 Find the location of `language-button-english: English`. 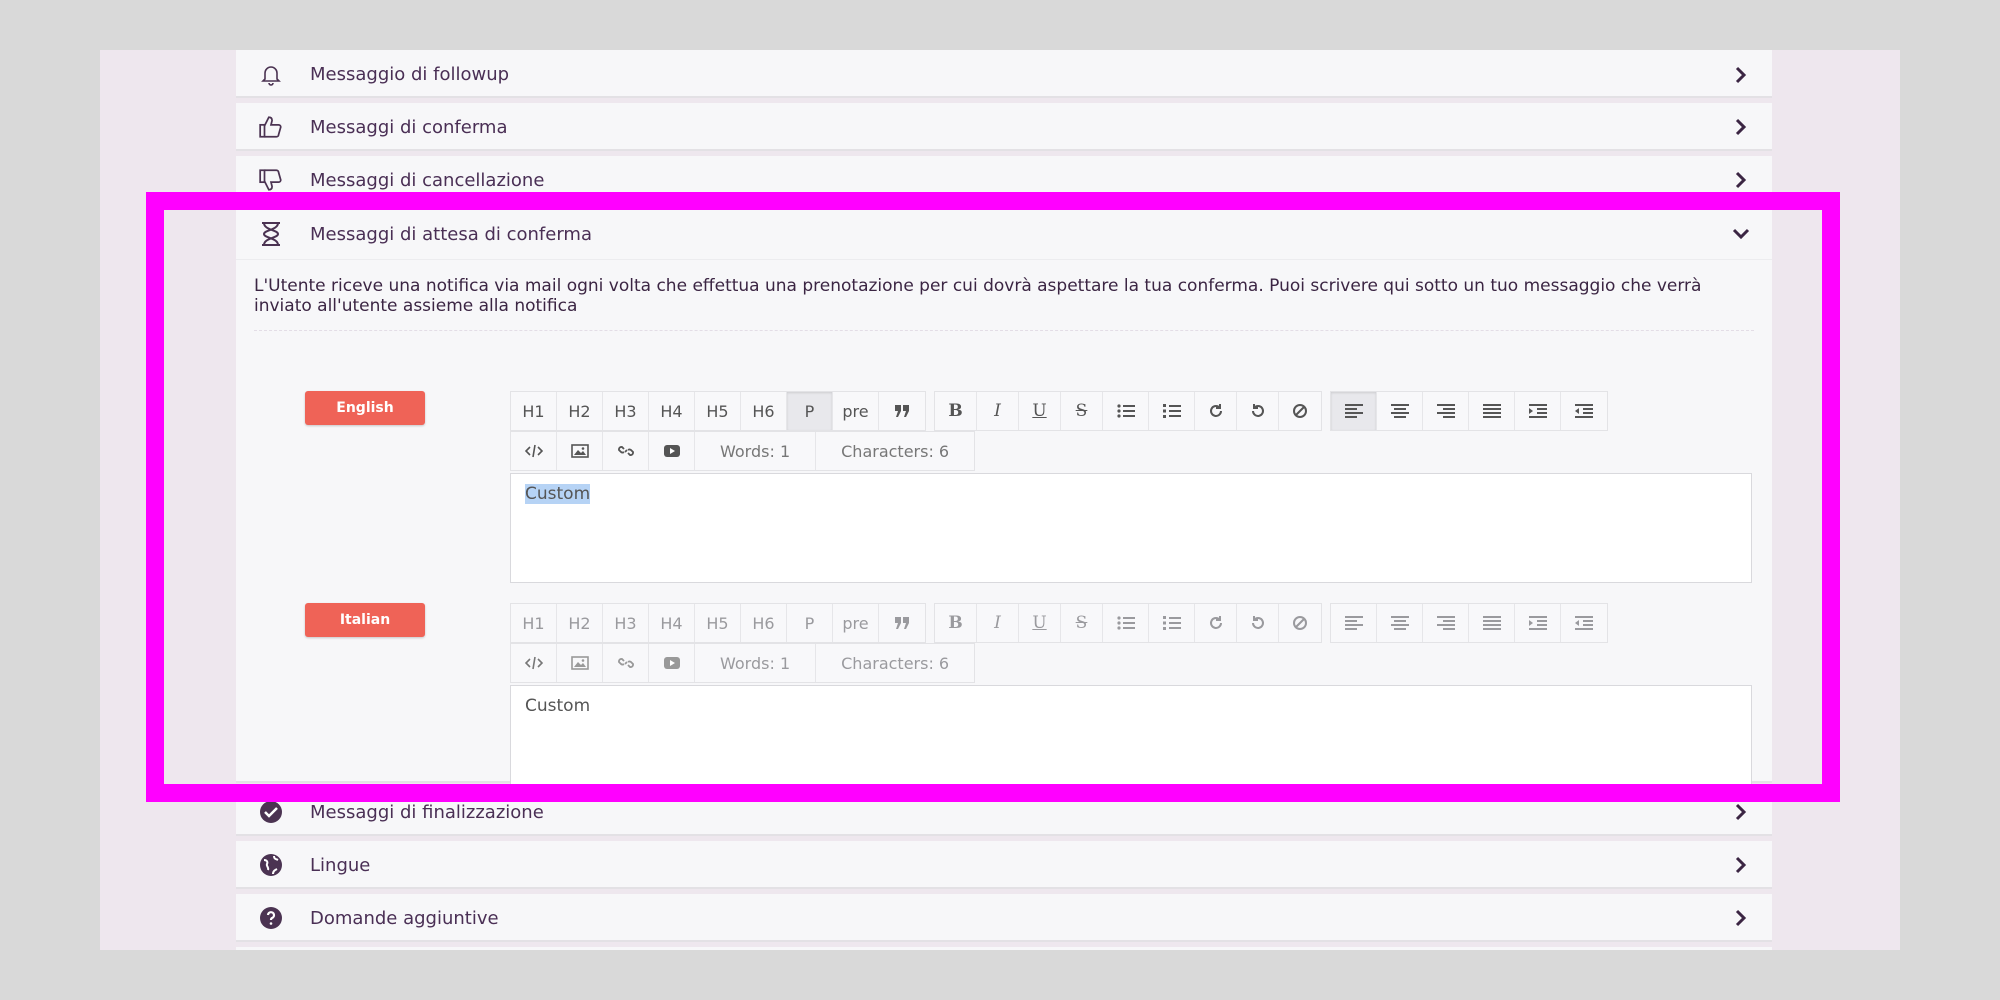

language-button-english: English is located at coordinates (365, 408).